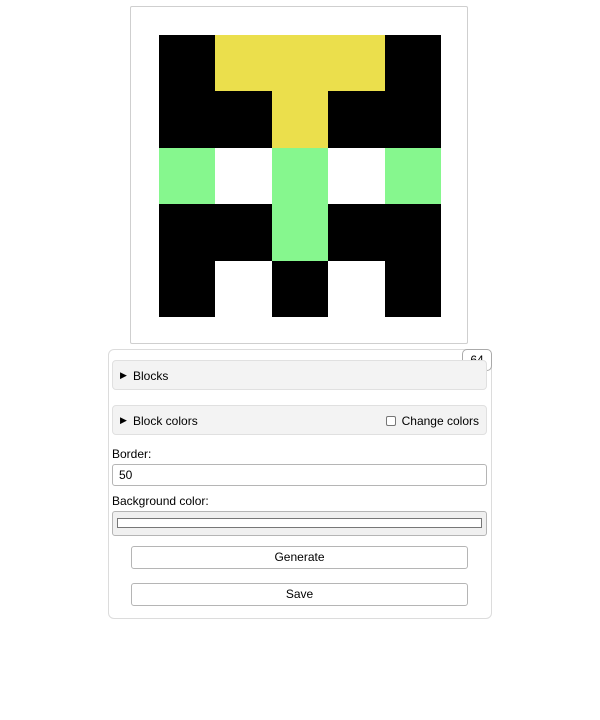 The image size is (600, 720). Describe the element at coordinates (151, 376) in the screenshot. I see `blocks-section-label: Blocks` at that location.